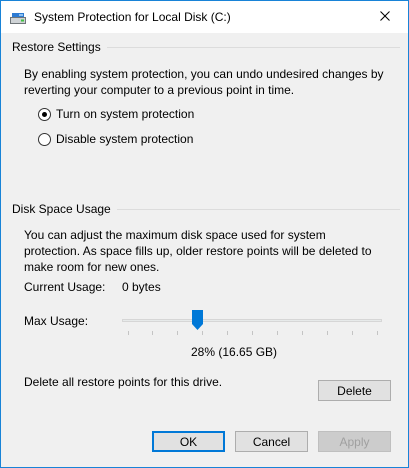 The height and width of the screenshot is (468, 409). I want to click on max-usage-slider-thumb, so click(197, 320).